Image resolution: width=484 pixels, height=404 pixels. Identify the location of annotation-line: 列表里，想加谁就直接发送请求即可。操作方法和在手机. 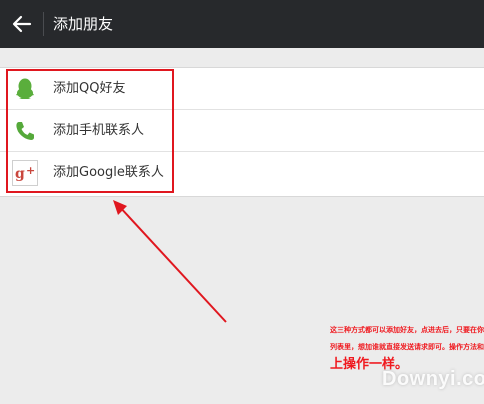
(407, 347).